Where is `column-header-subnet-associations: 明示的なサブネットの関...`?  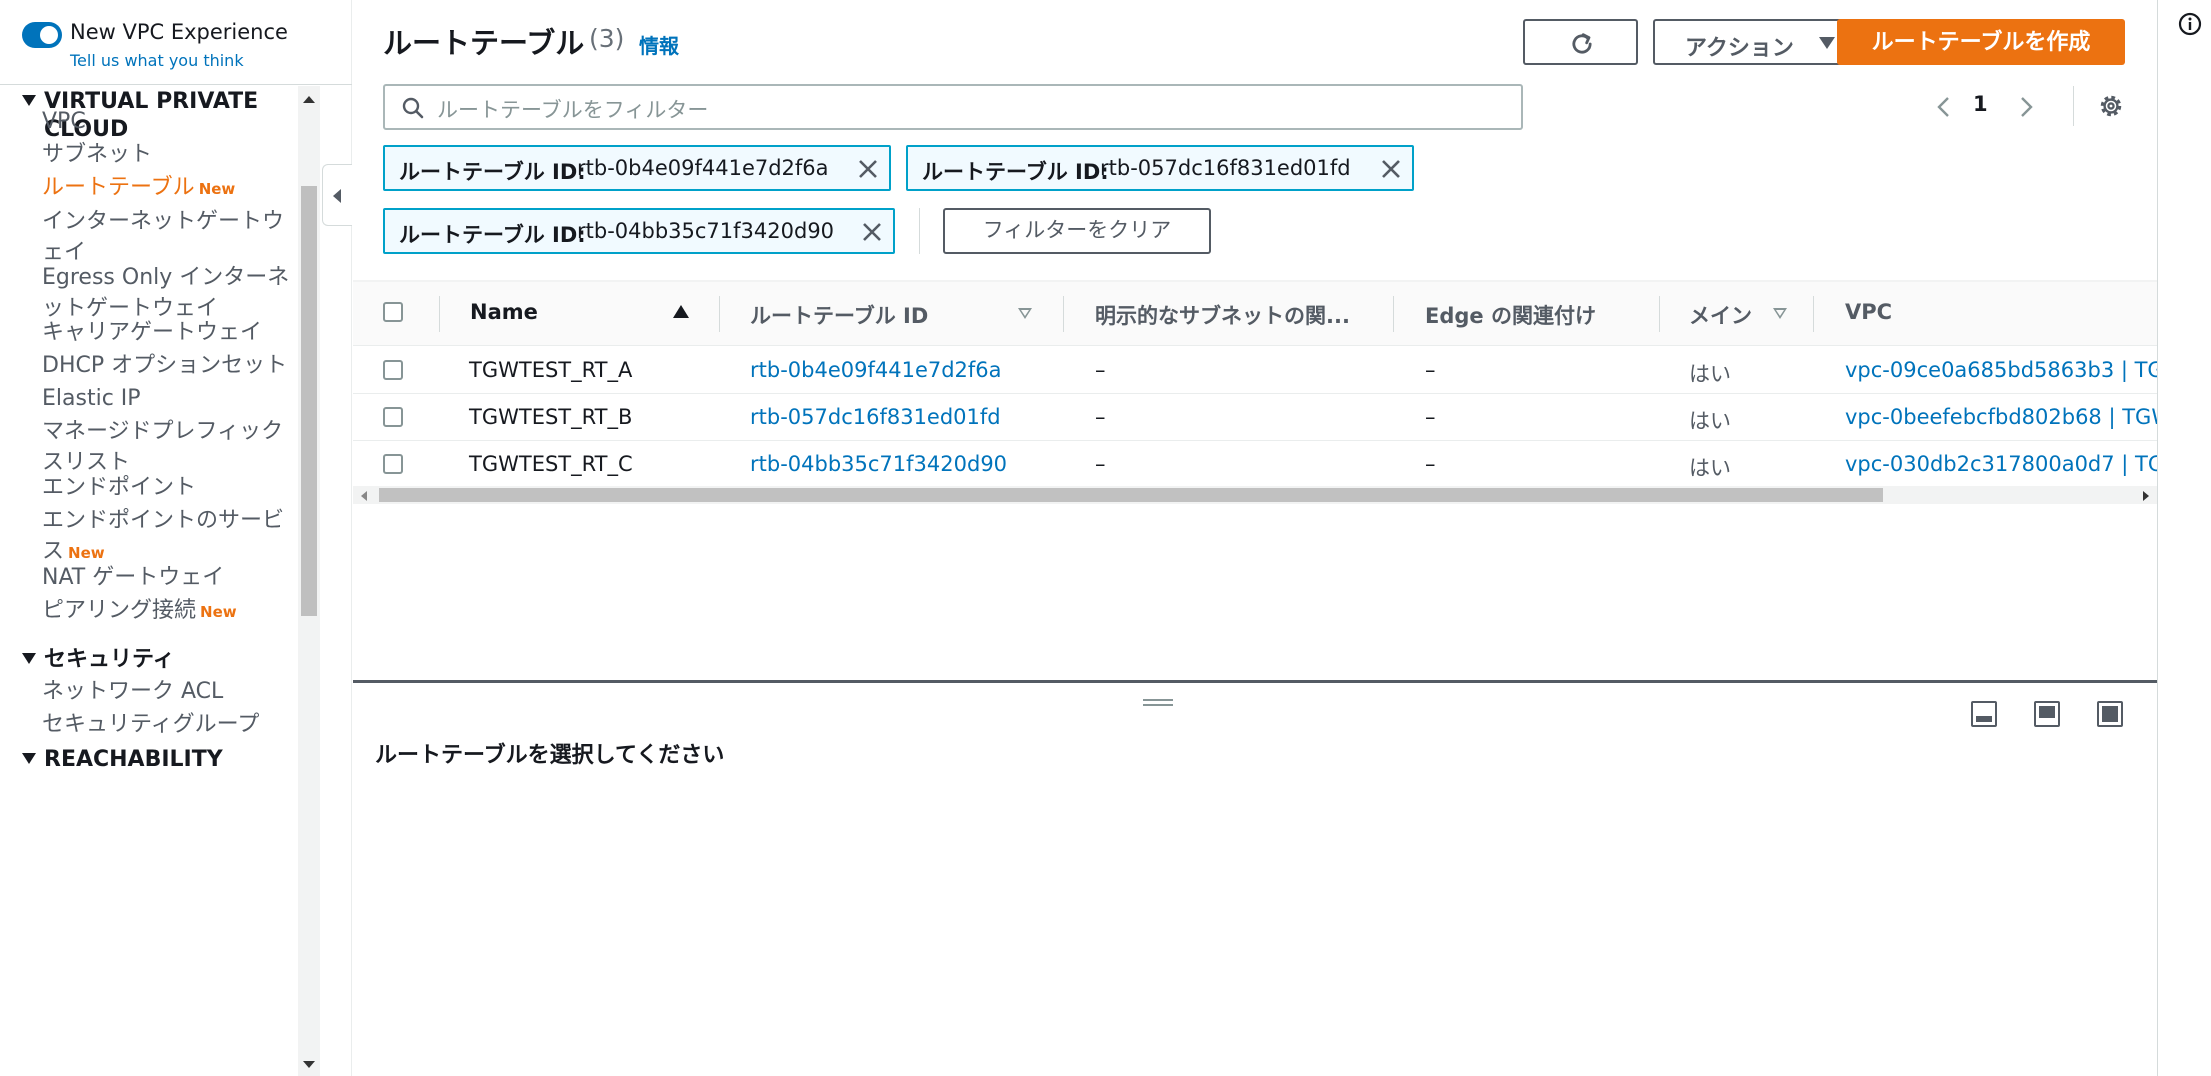 column-header-subnet-associations: 明示的なサブネットの関... is located at coordinates (1222, 315).